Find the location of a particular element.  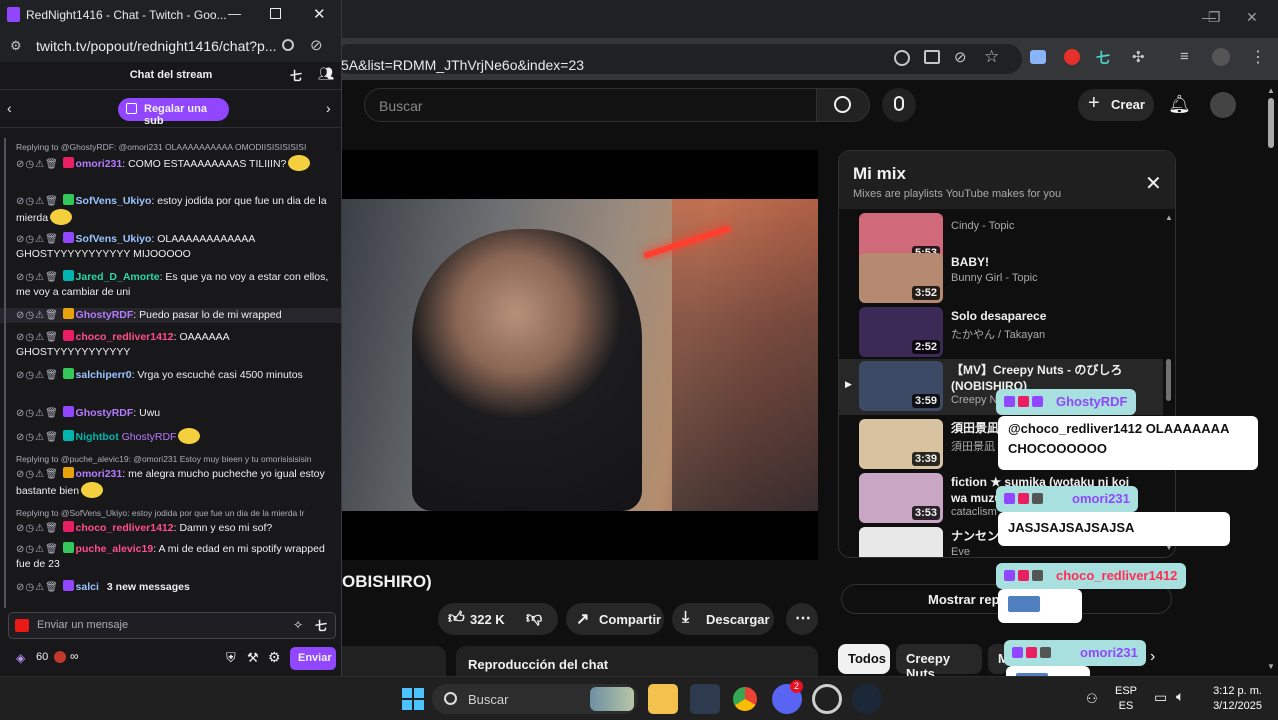

language-indicator: ESP ES is located at coordinates (1126, 699).